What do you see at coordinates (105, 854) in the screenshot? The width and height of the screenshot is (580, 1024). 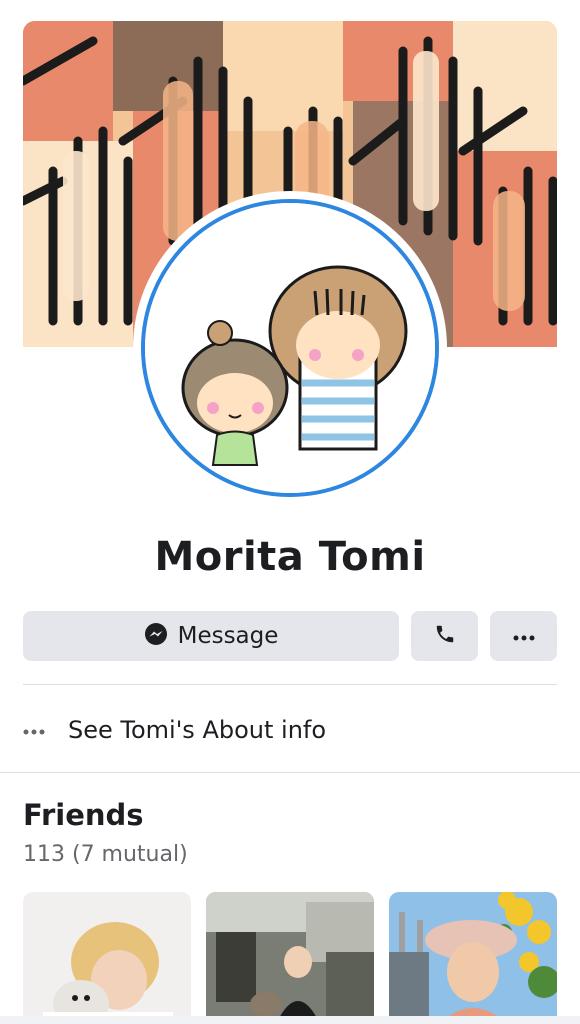 I see `friends-count: 113 (7 mutual)` at bounding box center [105, 854].